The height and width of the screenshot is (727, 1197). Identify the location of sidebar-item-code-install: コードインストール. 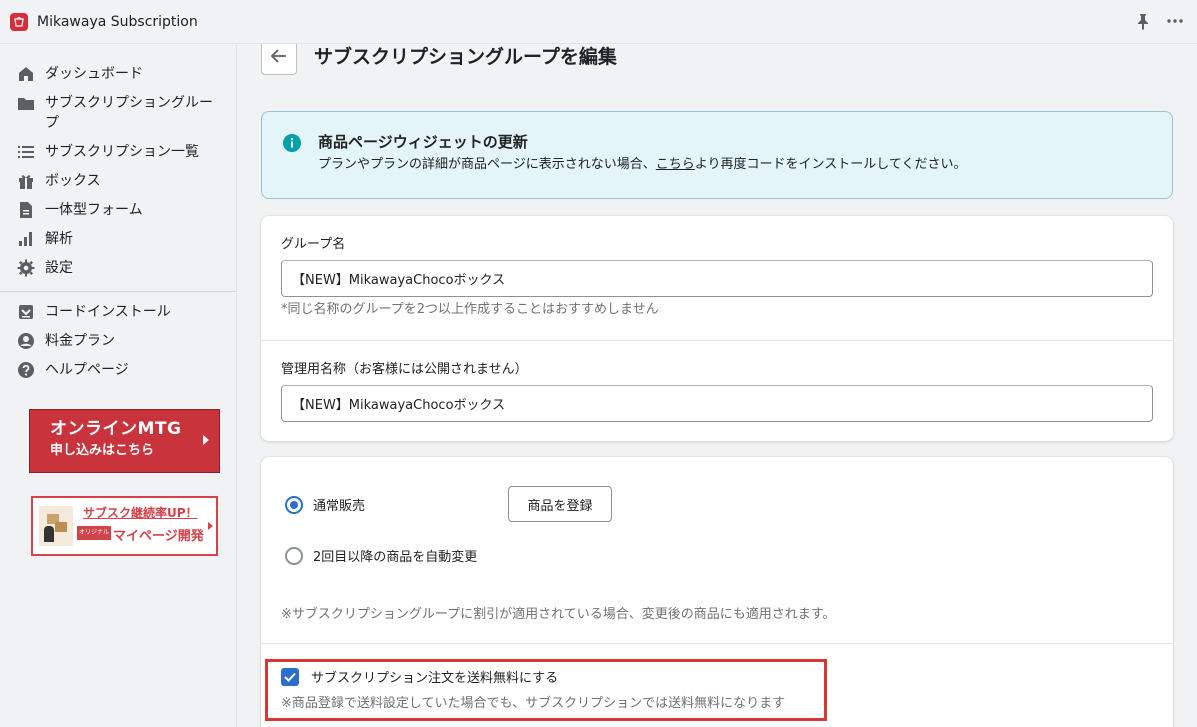
(118, 312).